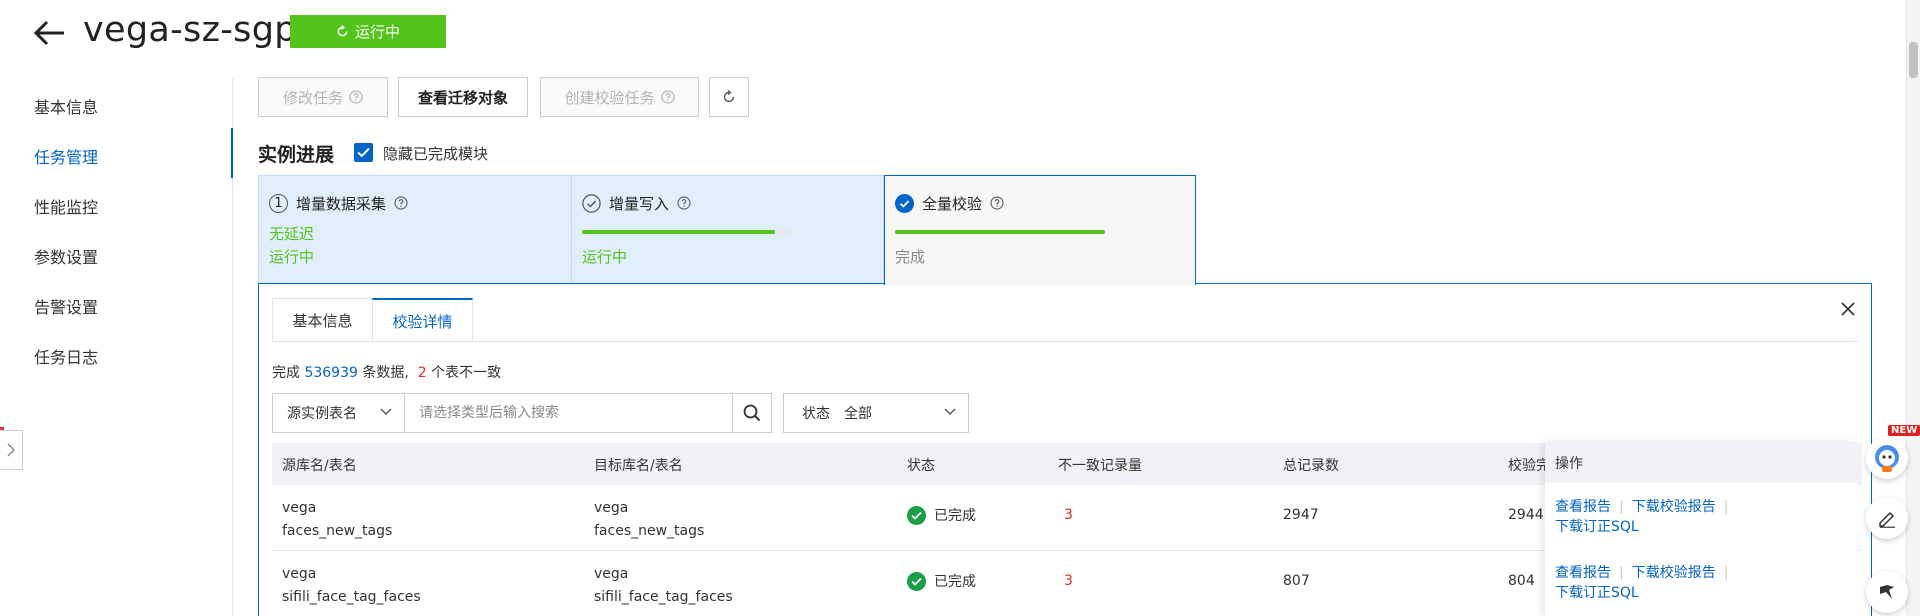 The image size is (1920, 616). I want to click on search-field-select: 源实例表名, so click(338, 413).